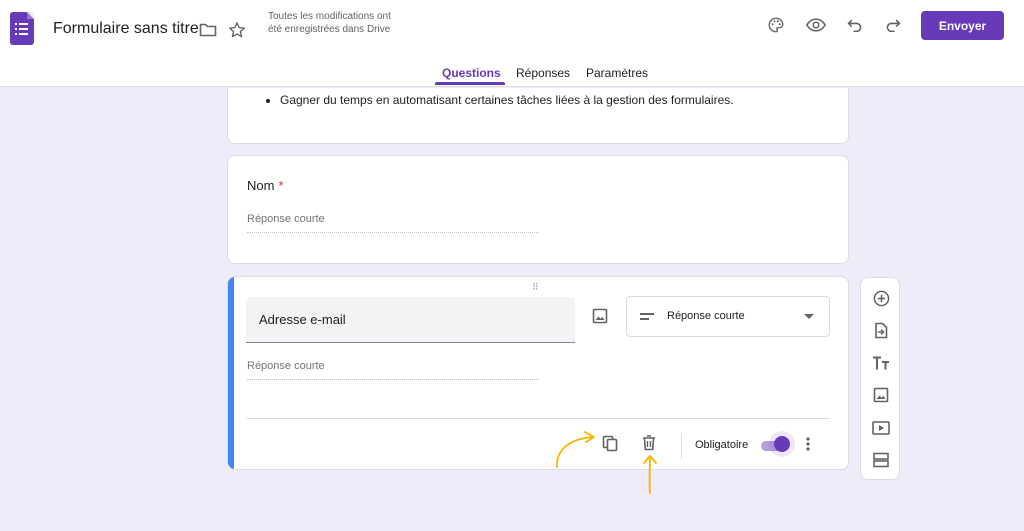 The height and width of the screenshot is (531, 1024). Describe the element at coordinates (962, 25) in the screenshot. I see `send-button: Envoyer` at that location.